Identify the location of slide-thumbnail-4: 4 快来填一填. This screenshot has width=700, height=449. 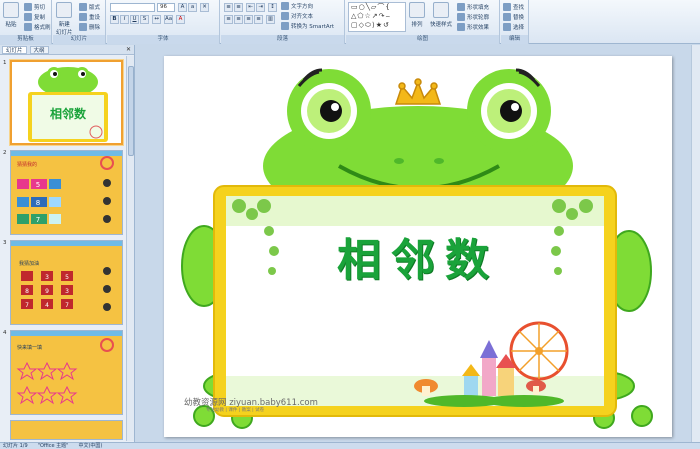
(64, 374).